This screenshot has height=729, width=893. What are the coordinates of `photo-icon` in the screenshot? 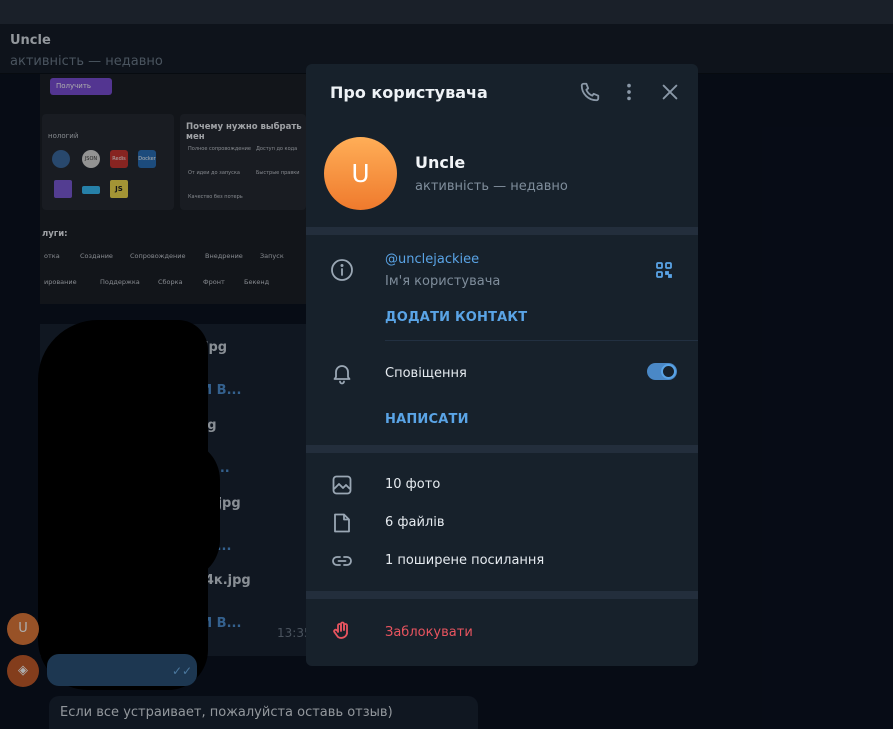 It's located at (342, 485).